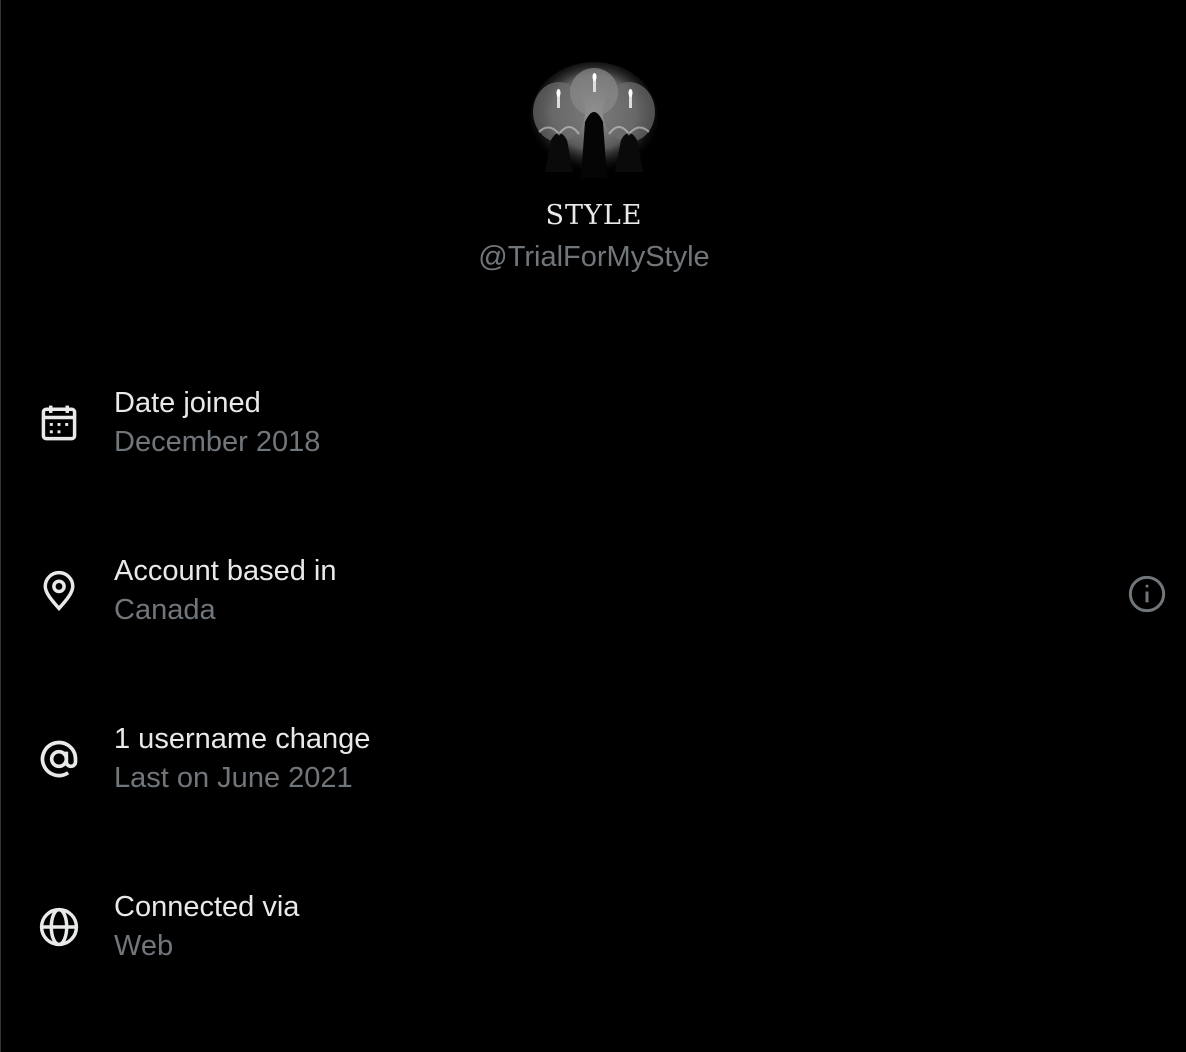 Image resolution: width=1186 pixels, height=1052 pixels. Describe the element at coordinates (59, 927) in the screenshot. I see `globe-icon` at that location.